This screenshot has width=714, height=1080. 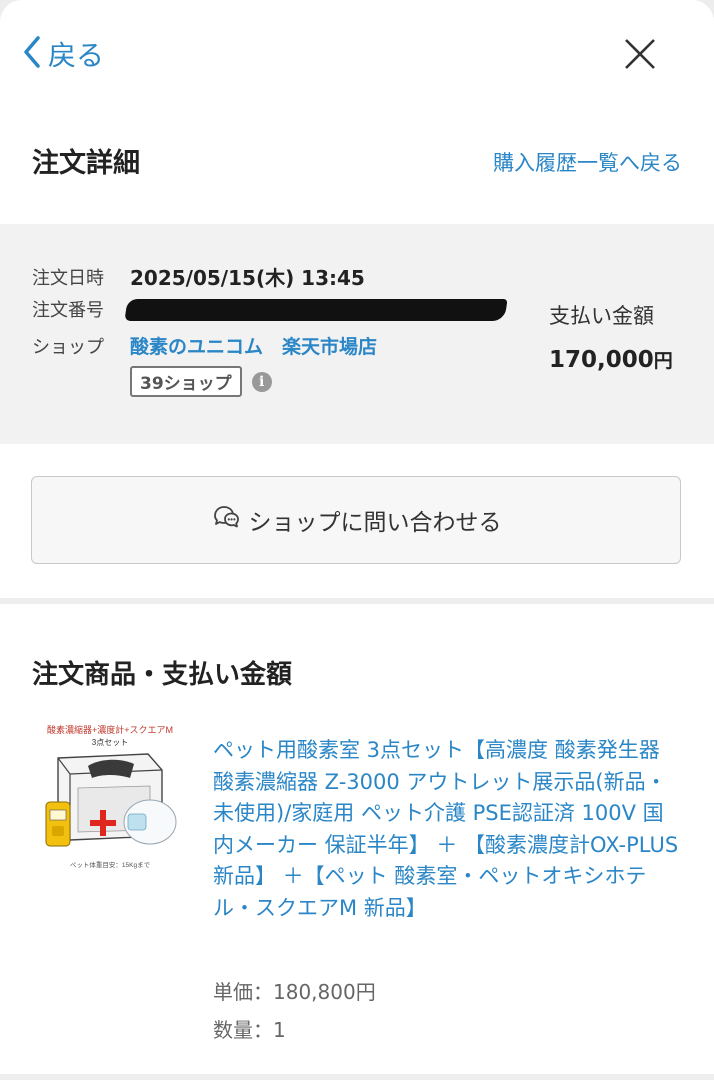 What do you see at coordinates (76, 55) in the screenshot?
I see `back-label: 戻る` at bounding box center [76, 55].